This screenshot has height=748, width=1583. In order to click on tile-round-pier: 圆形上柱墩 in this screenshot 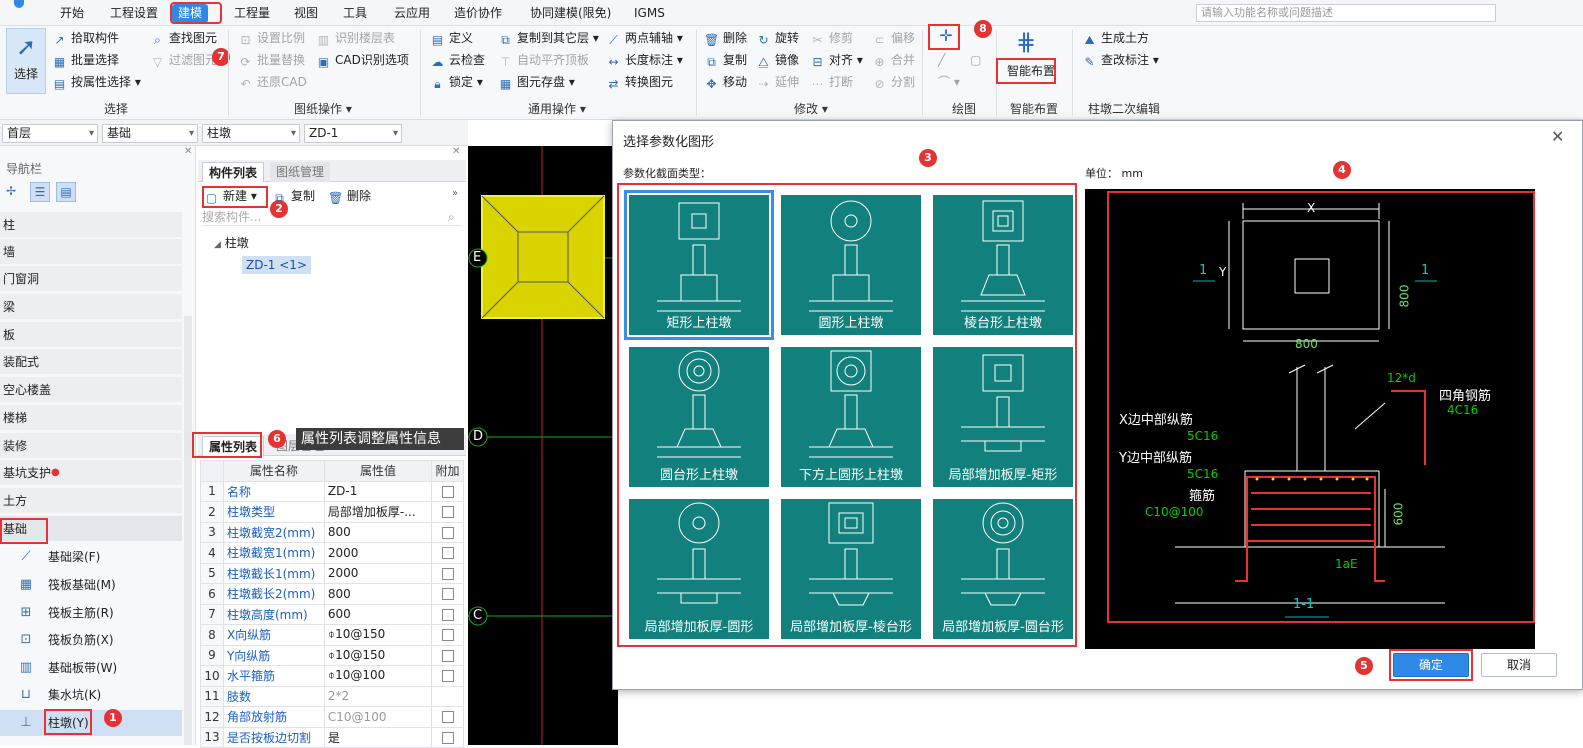, I will do `click(851, 265)`.